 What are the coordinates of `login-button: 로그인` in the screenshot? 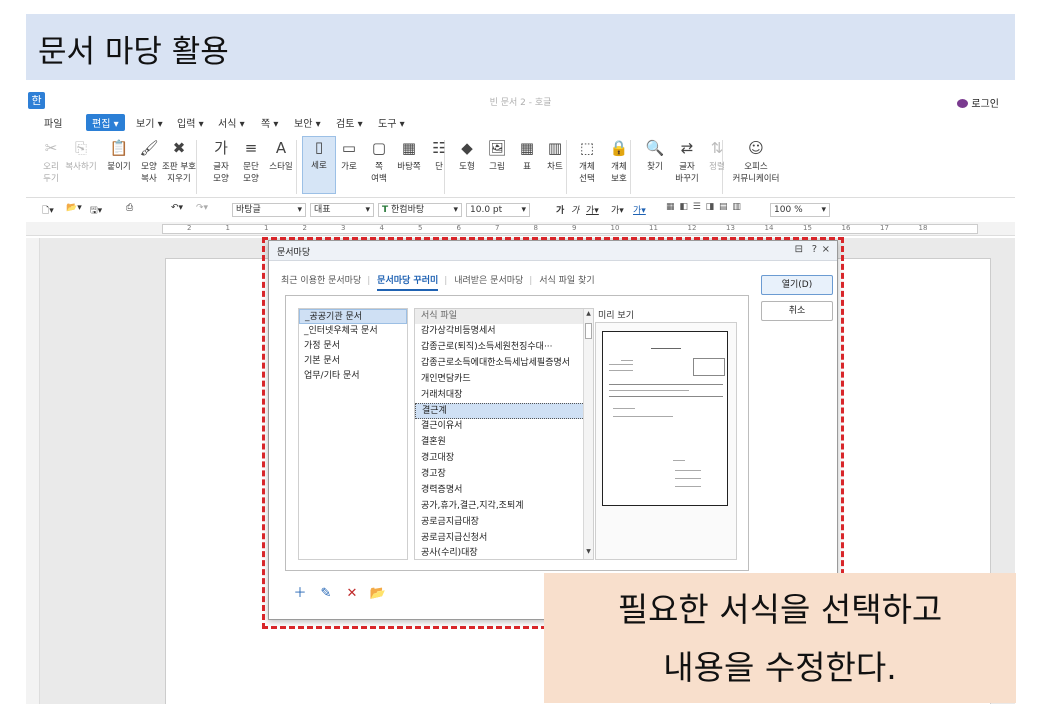 It's located at (978, 102).